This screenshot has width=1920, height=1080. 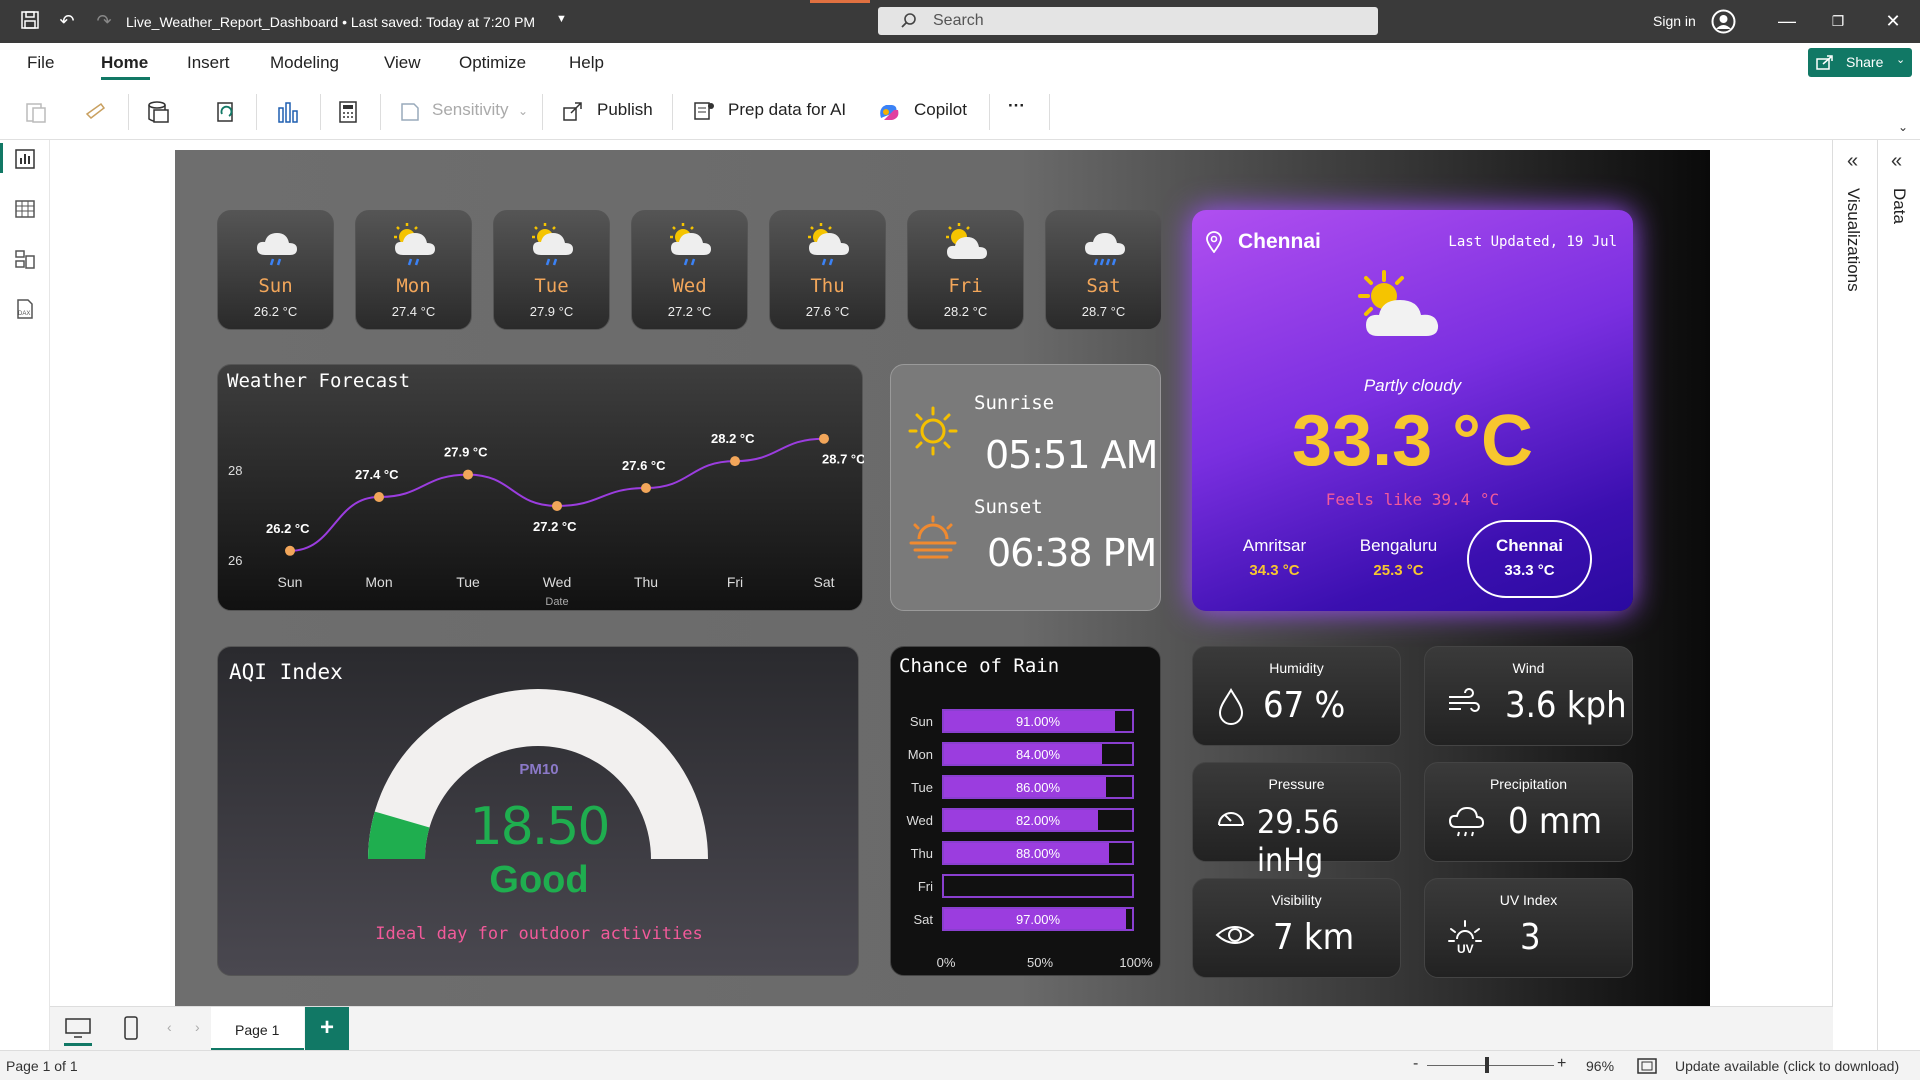 I want to click on rain-category-label: Sun, so click(x=921, y=721).